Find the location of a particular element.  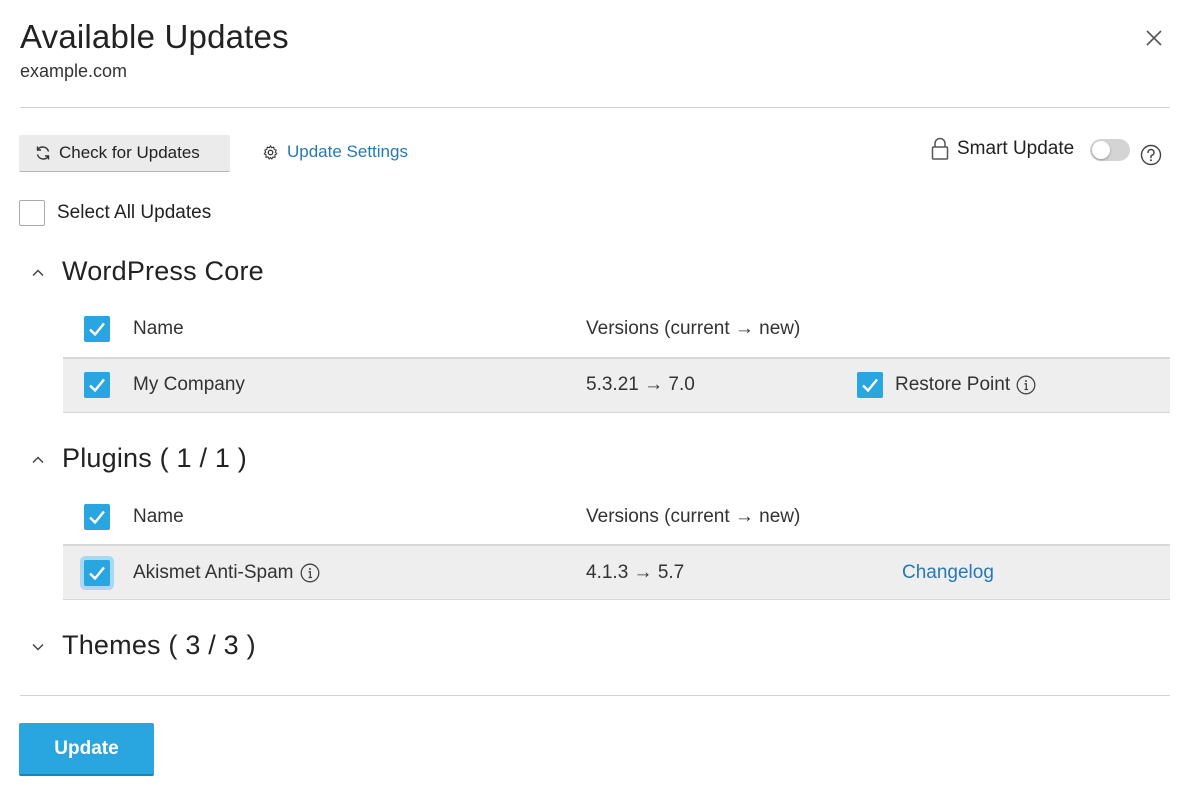

lock-icon is located at coordinates (940, 148).